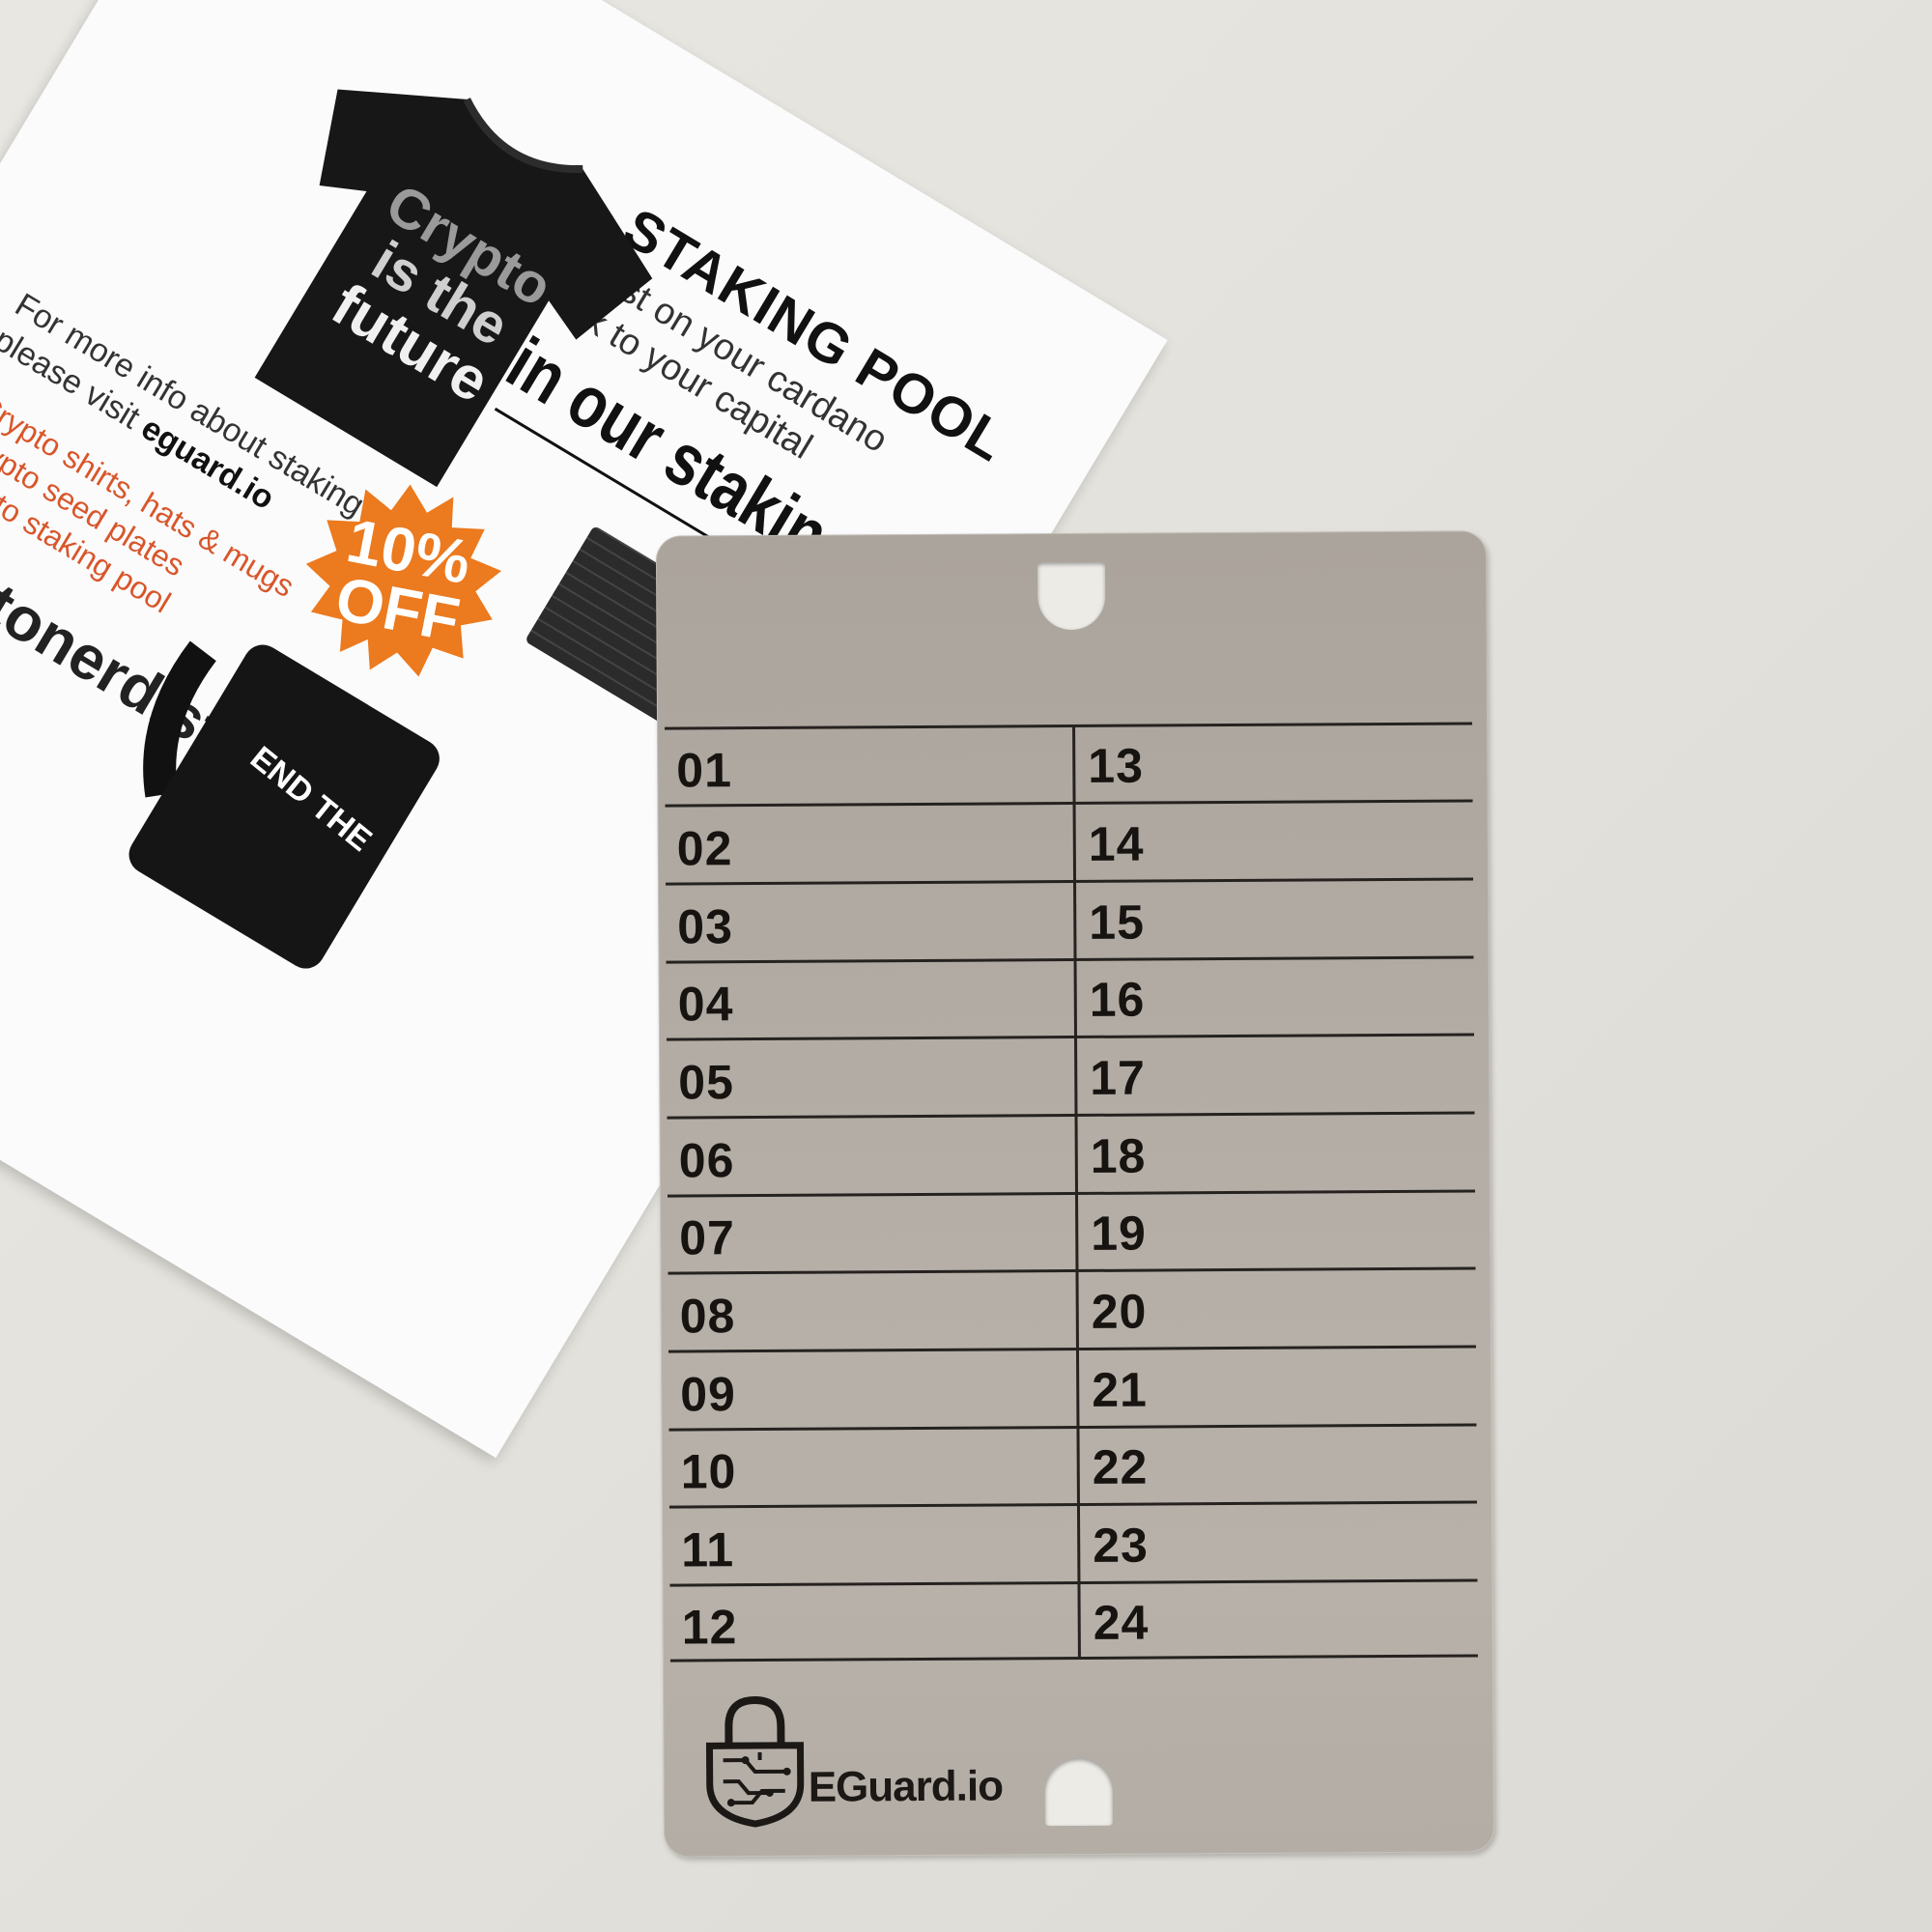  Describe the element at coordinates (1118, 1155) in the screenshot. I see `word-number-right: 18` at that location.